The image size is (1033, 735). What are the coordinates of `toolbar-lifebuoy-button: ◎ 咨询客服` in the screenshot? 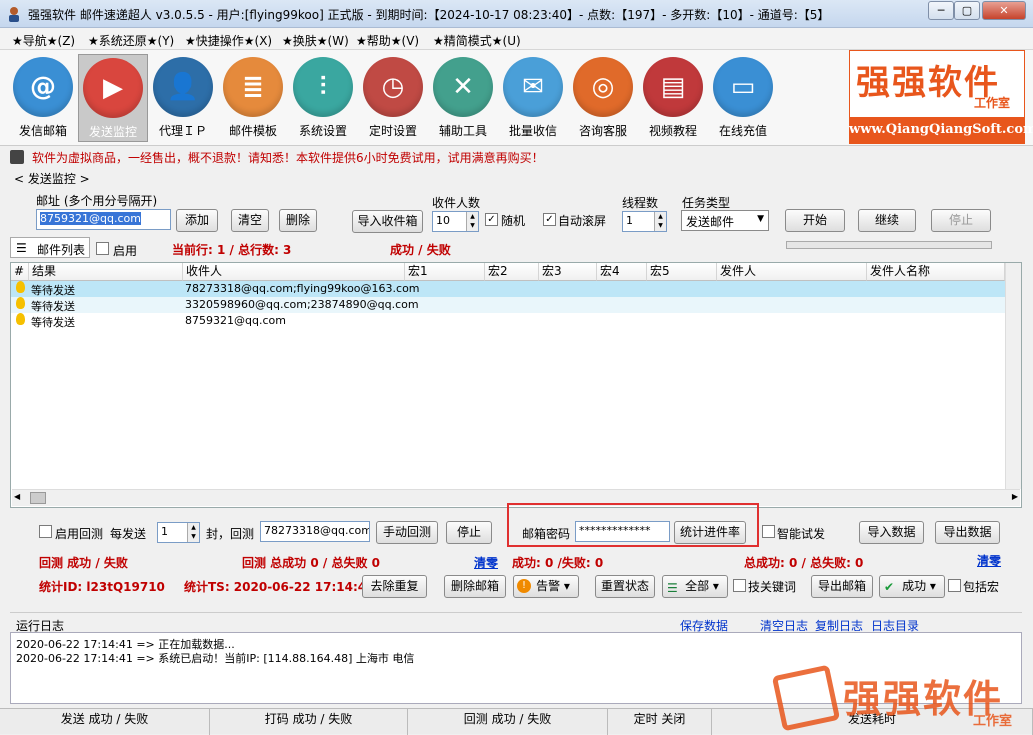 It's located at (603, 98).